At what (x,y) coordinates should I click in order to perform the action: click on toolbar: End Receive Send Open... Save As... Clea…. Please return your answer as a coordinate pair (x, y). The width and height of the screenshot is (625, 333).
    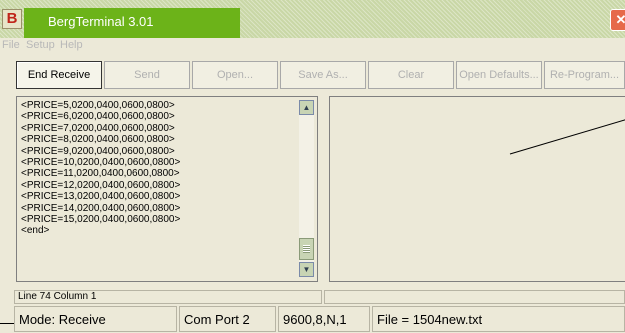
    Looking at the image, I should click on (312, 74).